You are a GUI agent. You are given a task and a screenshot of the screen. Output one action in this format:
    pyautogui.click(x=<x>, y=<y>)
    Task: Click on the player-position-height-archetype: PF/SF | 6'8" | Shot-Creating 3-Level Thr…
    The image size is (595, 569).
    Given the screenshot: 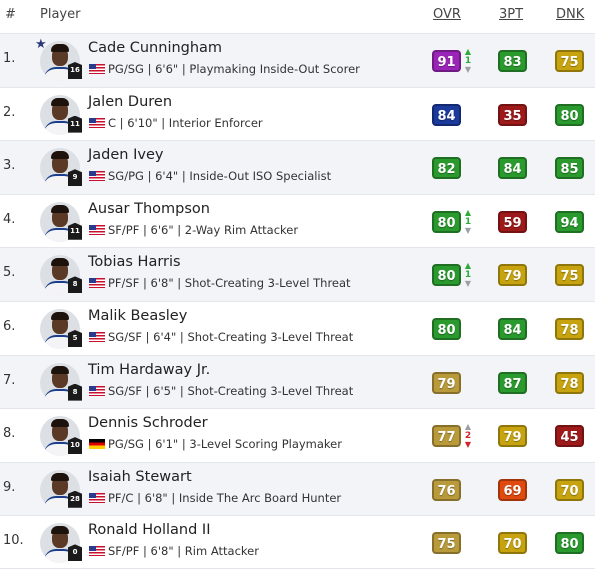 What is the action you would take?
    pyautogui.click(x=229, y=283)
    